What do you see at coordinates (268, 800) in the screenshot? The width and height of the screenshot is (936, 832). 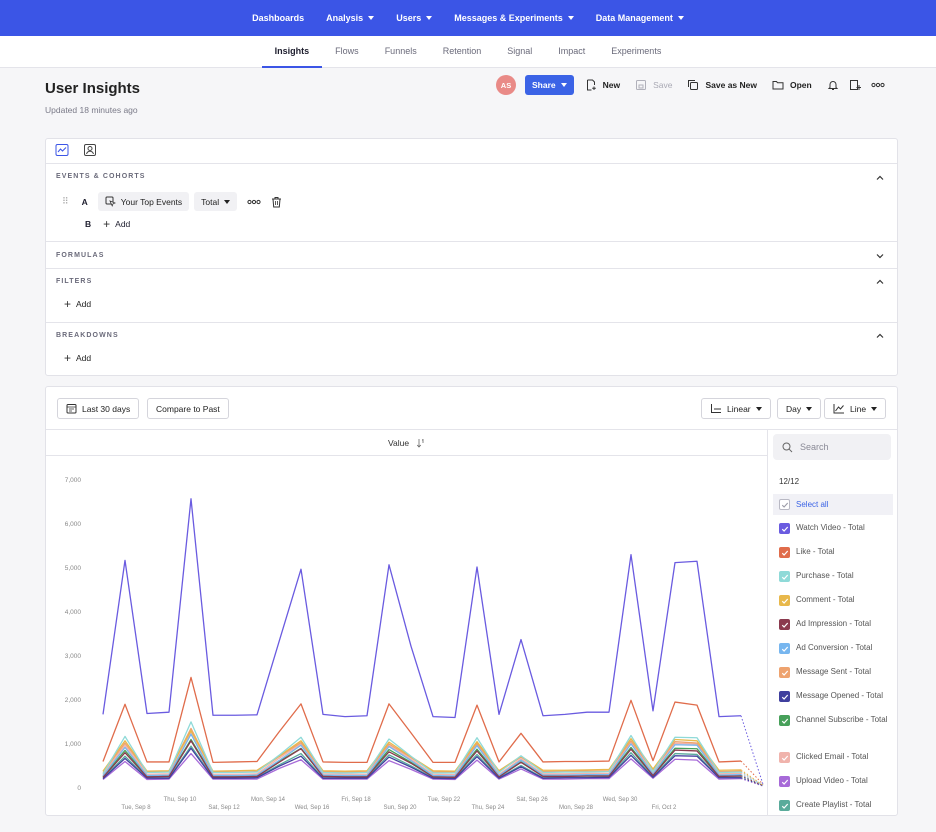 I see `x-tick-label: Mon, Sep 14` at bounding box center [268, 800].